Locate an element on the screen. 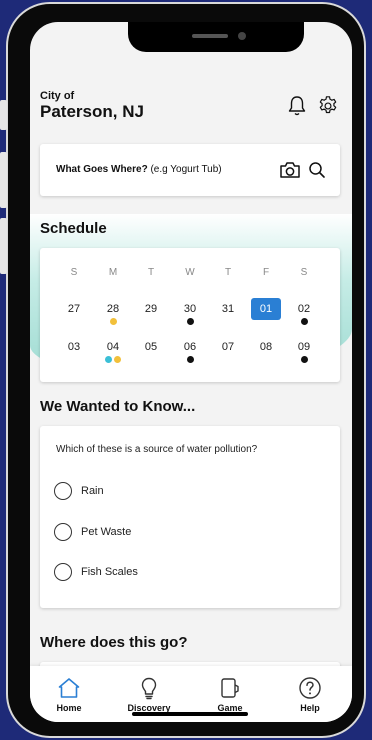  search-icon is located at coordinates (317, 170).